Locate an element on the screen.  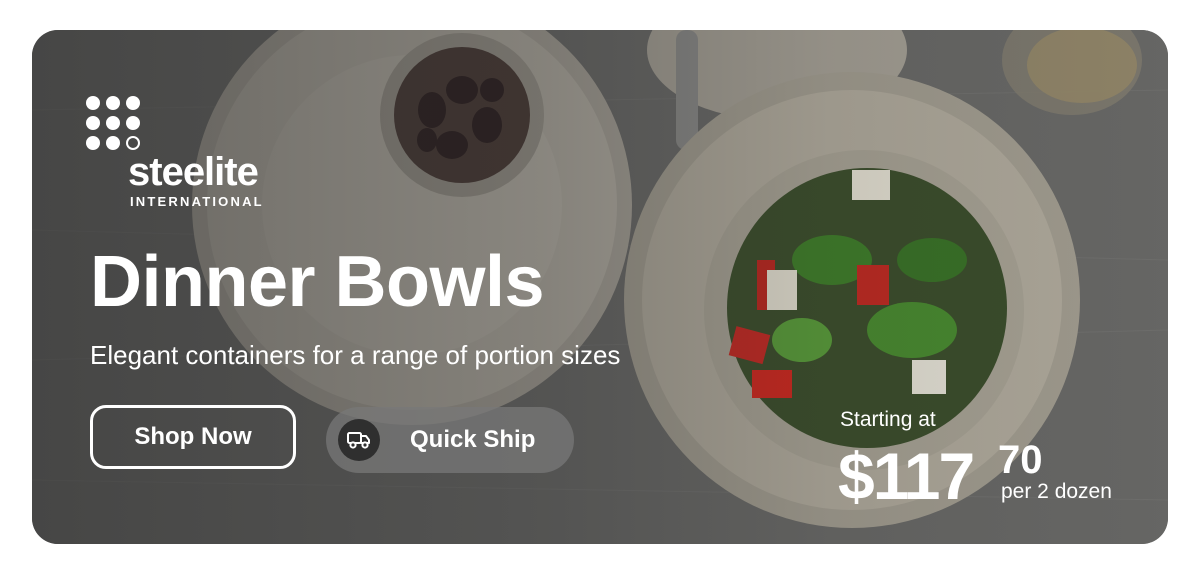
price-block: Starting at $117 70 per 2 dozen is located at coordinates (993, 466).